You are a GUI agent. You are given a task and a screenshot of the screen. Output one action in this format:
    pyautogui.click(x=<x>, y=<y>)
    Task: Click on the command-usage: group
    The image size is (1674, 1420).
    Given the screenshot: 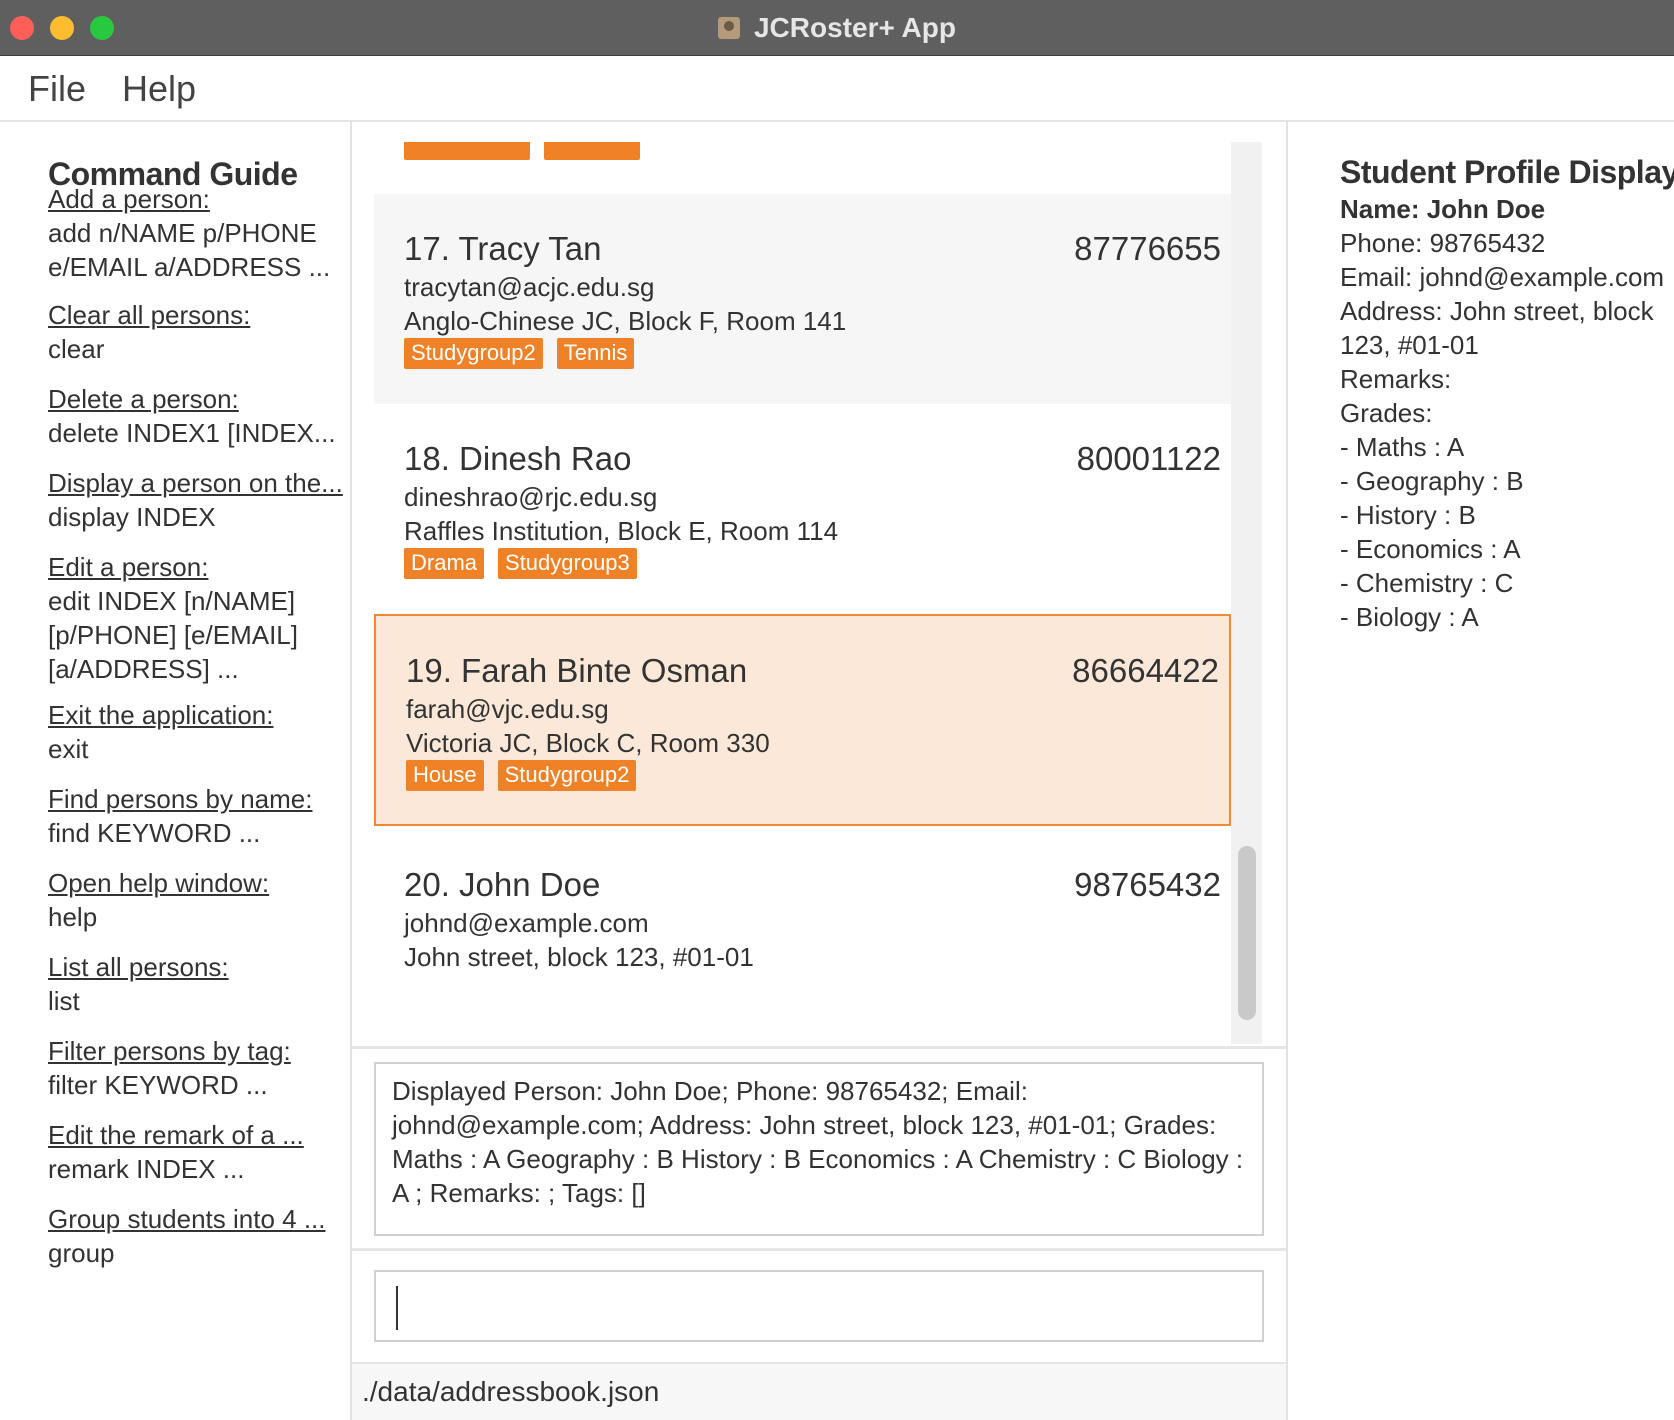 What is the action you would take?
    pyautogui.click(x=81, y=1253)
    